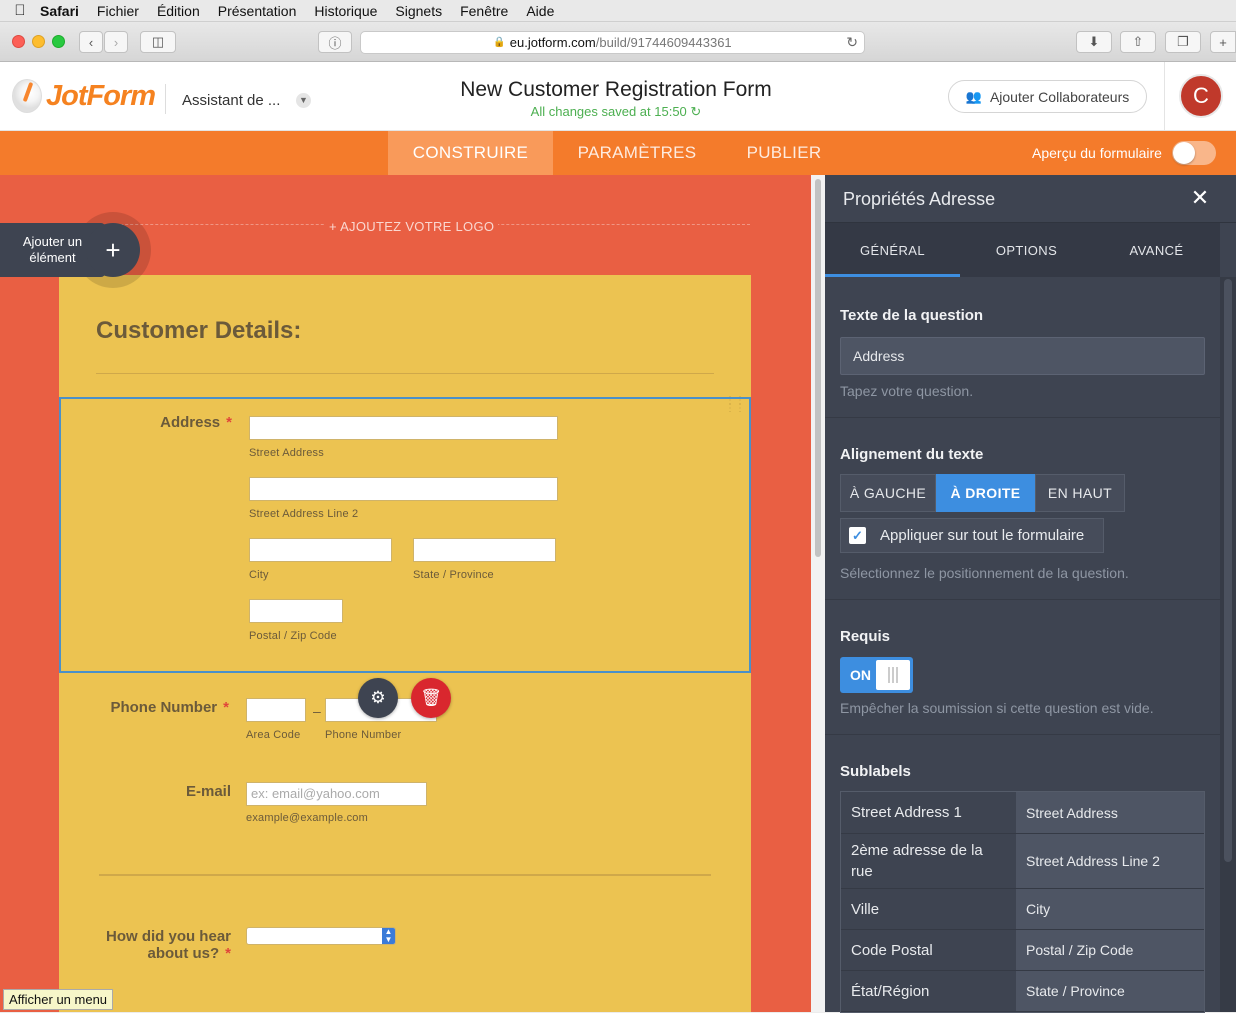 The height and width of the screenshot is (1013, 1236). Describe the element at coordinates (18, 41) in the screenshot. I see `close-window-button` at that location.